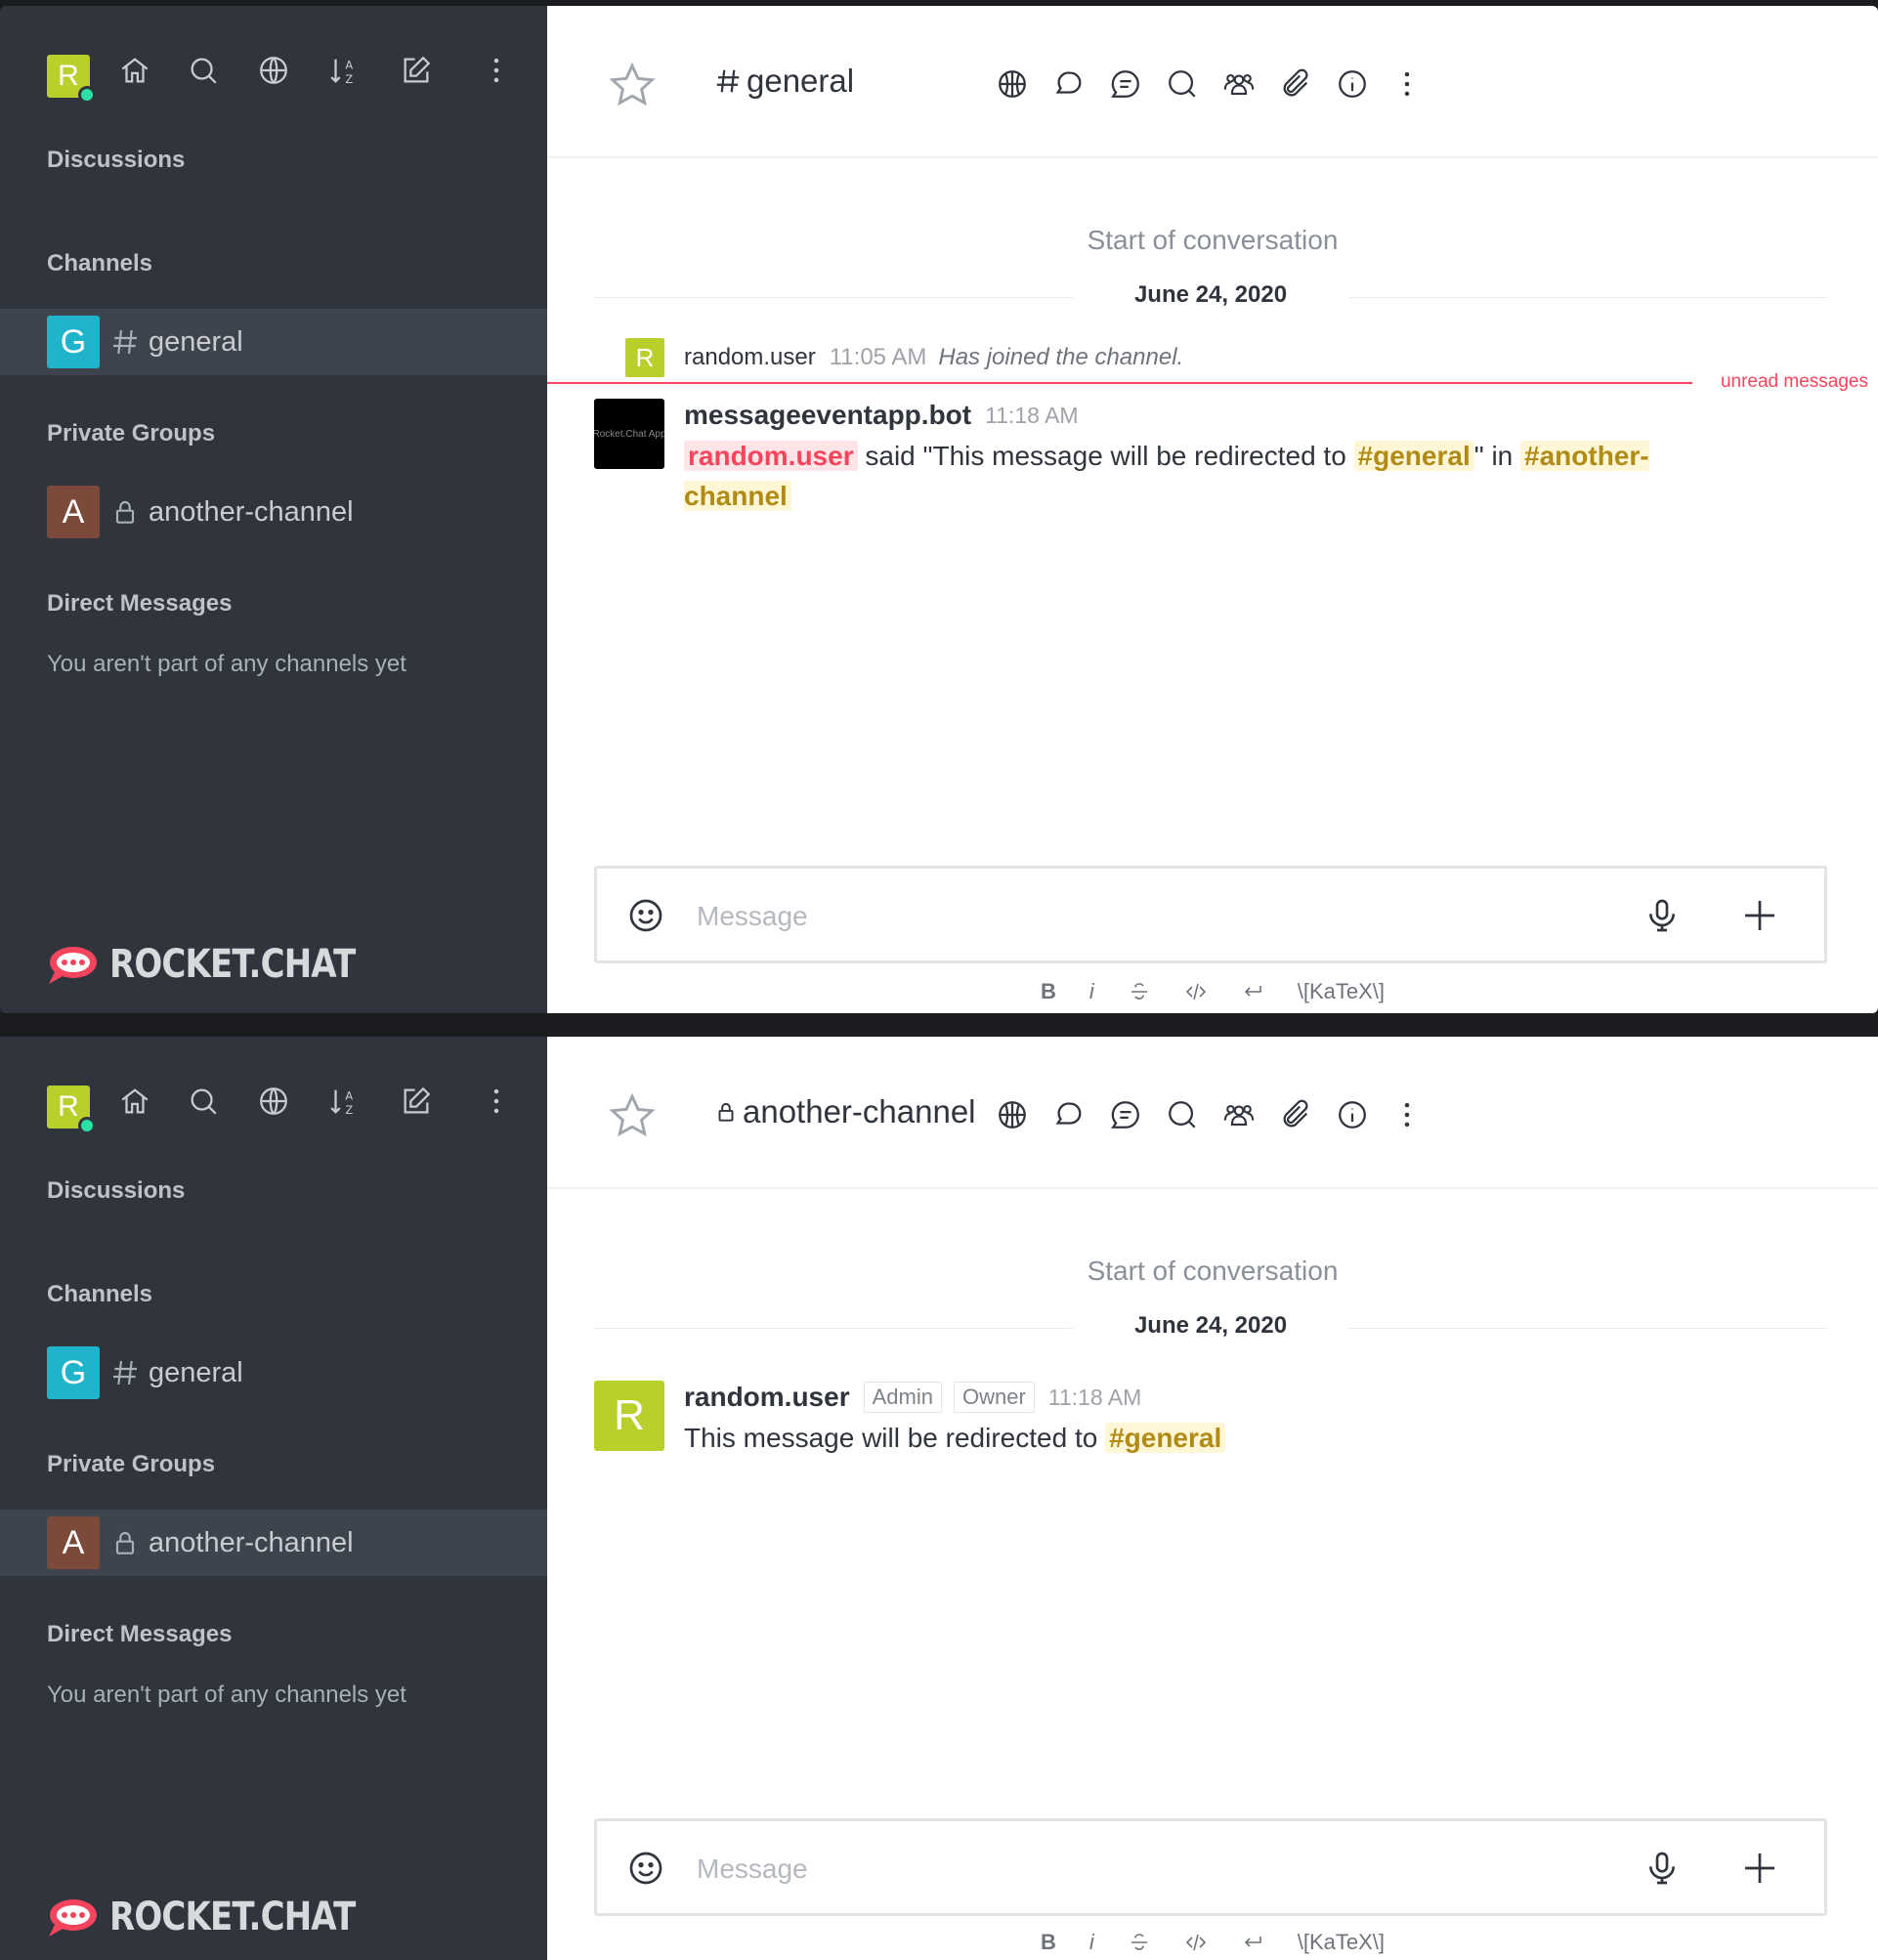  I want to click on date-divider: June 24, 2020, so click(1210, 1327).